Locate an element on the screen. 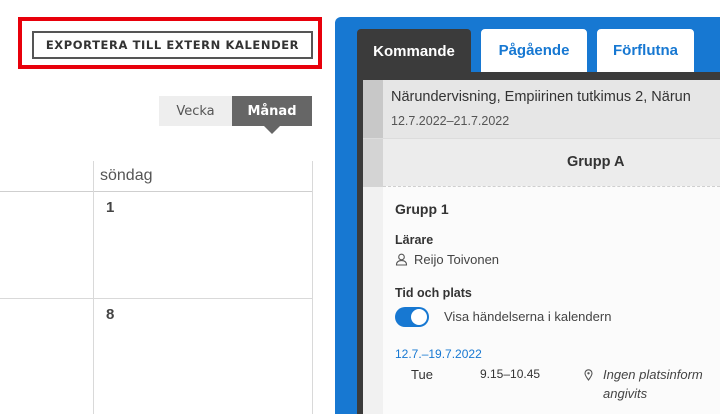  header-divider is located at coordinates (156, 191).